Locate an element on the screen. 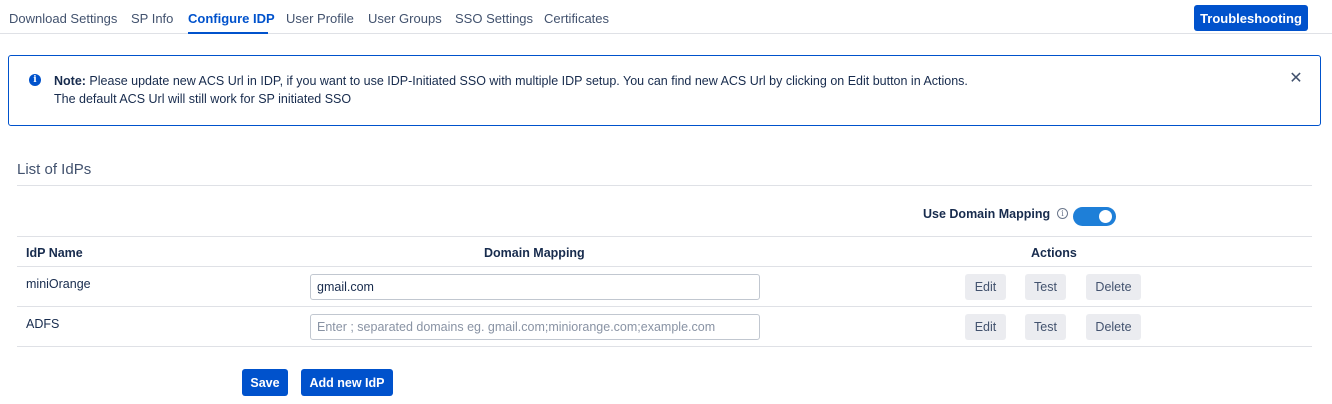 This screenshot has width=1332, height=404. close-icon: ✕ is located at coordinates (1296, 79).